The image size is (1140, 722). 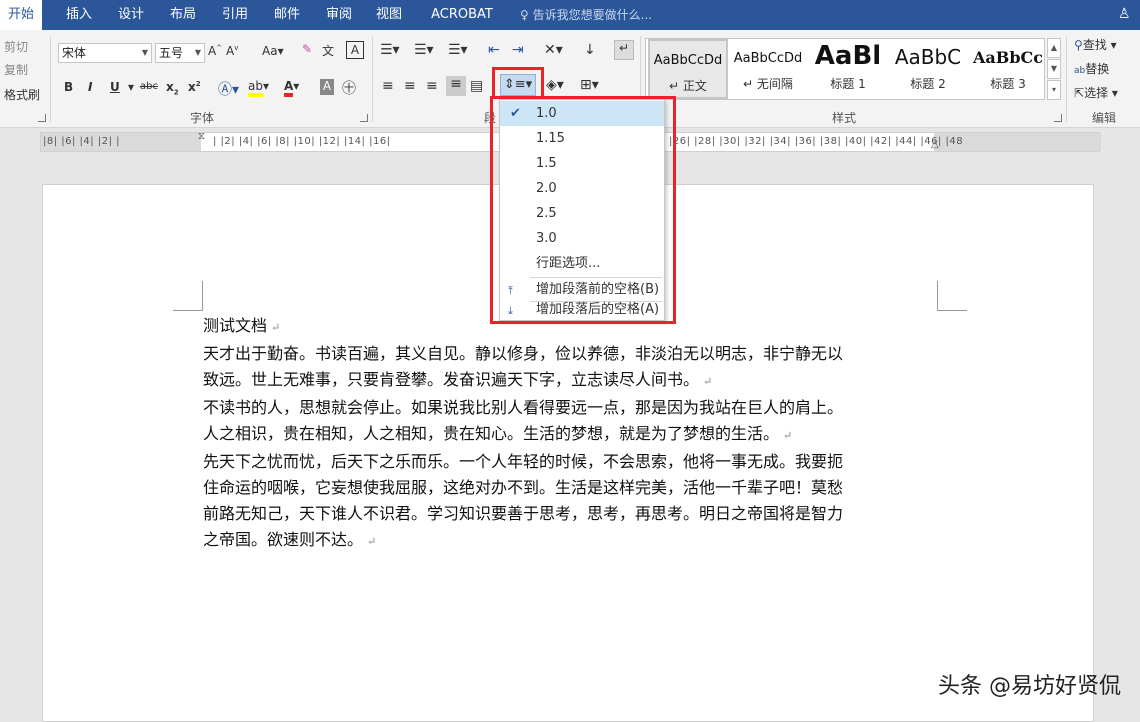 What do you see at coordinates (688, 69) in the screenshot?
I see `style-normal: AaBbCcDd ↵ 正文` at bounding box center [688, 69].